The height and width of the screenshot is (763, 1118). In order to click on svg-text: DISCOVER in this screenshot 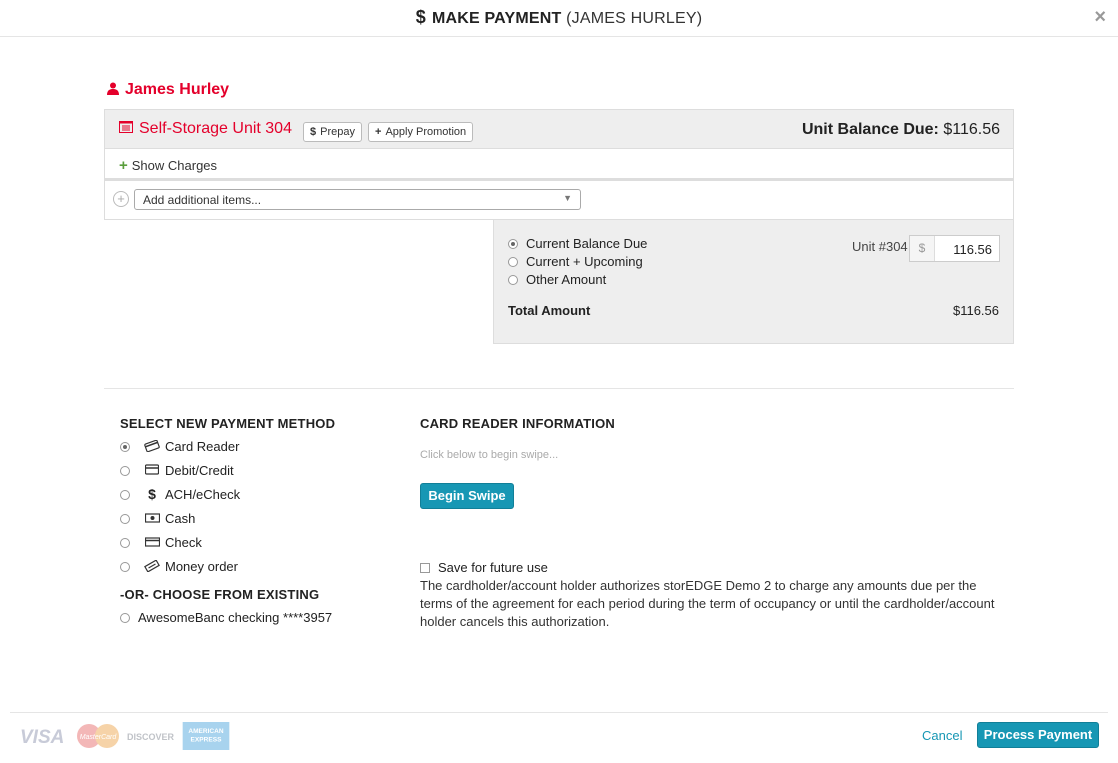, I will do `click(151, 737)`.